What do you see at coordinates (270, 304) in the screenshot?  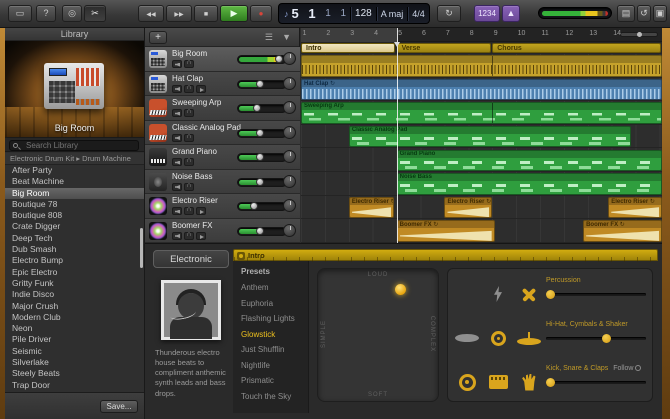 I see `preset-item: Euphoria` at bounding box center [270, 304].